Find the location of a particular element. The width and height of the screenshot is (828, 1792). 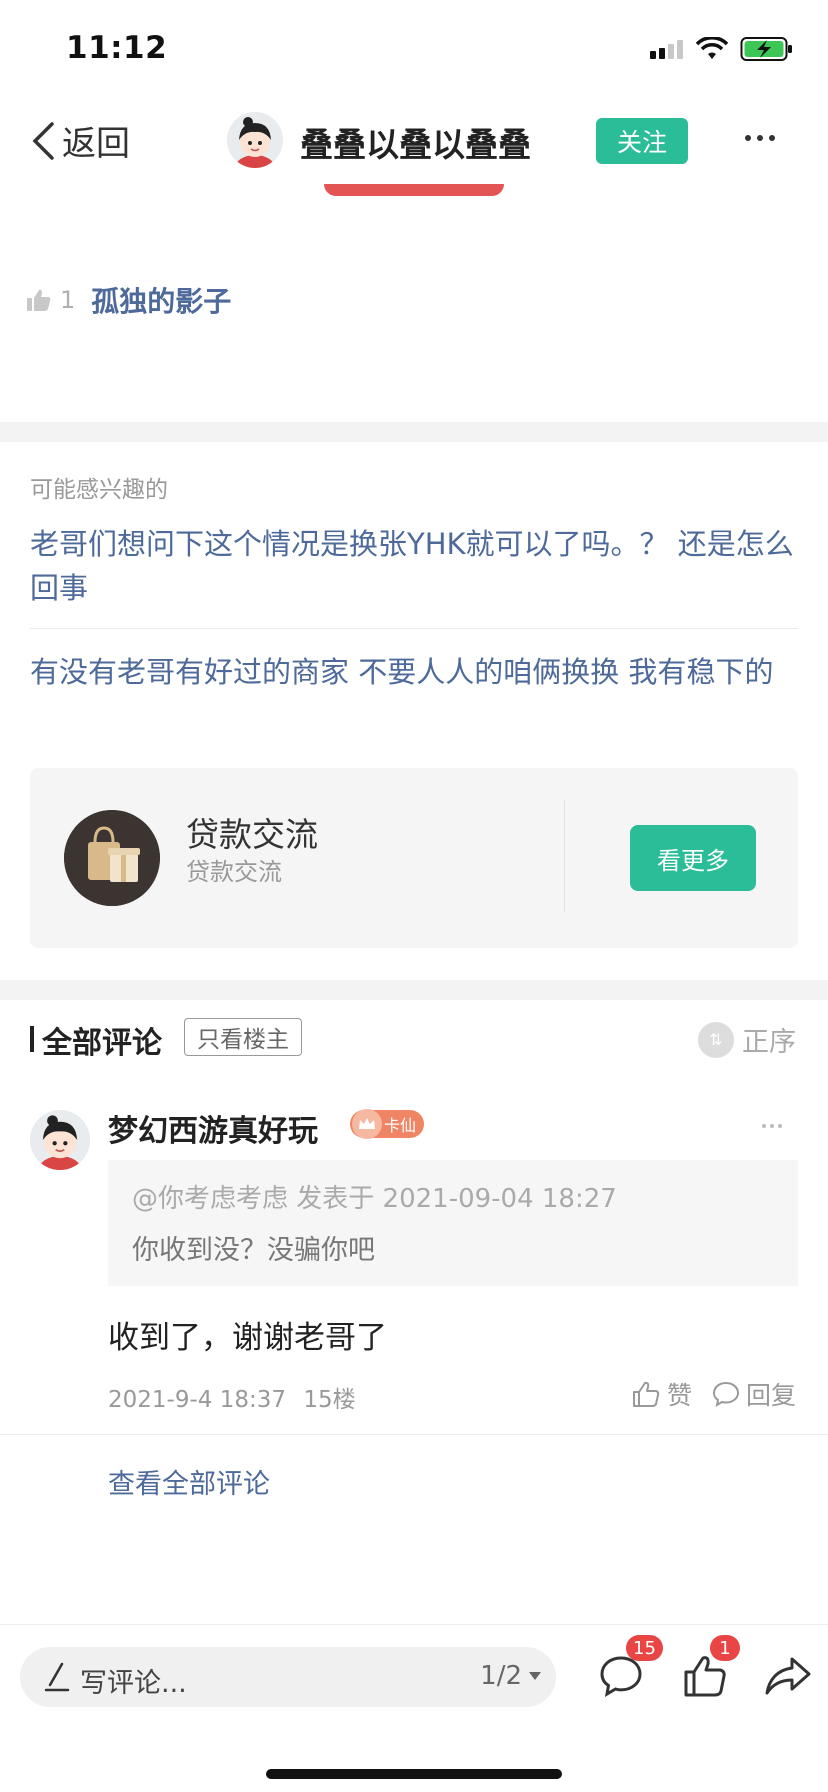

liker-name-link: 孤独的影子 is located at coordinates (161, 300).